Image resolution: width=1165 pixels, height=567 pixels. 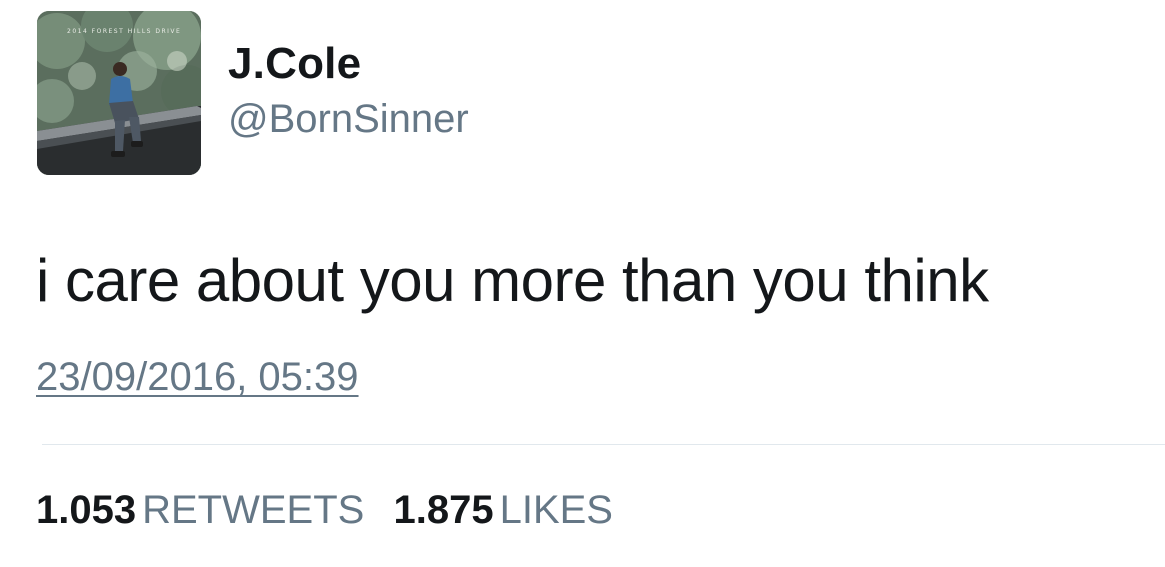 What do you see at coordinates (253, 510) in the screenshot?
I see `retweets-label: RETWEETS` at bounding box center [253, 510].